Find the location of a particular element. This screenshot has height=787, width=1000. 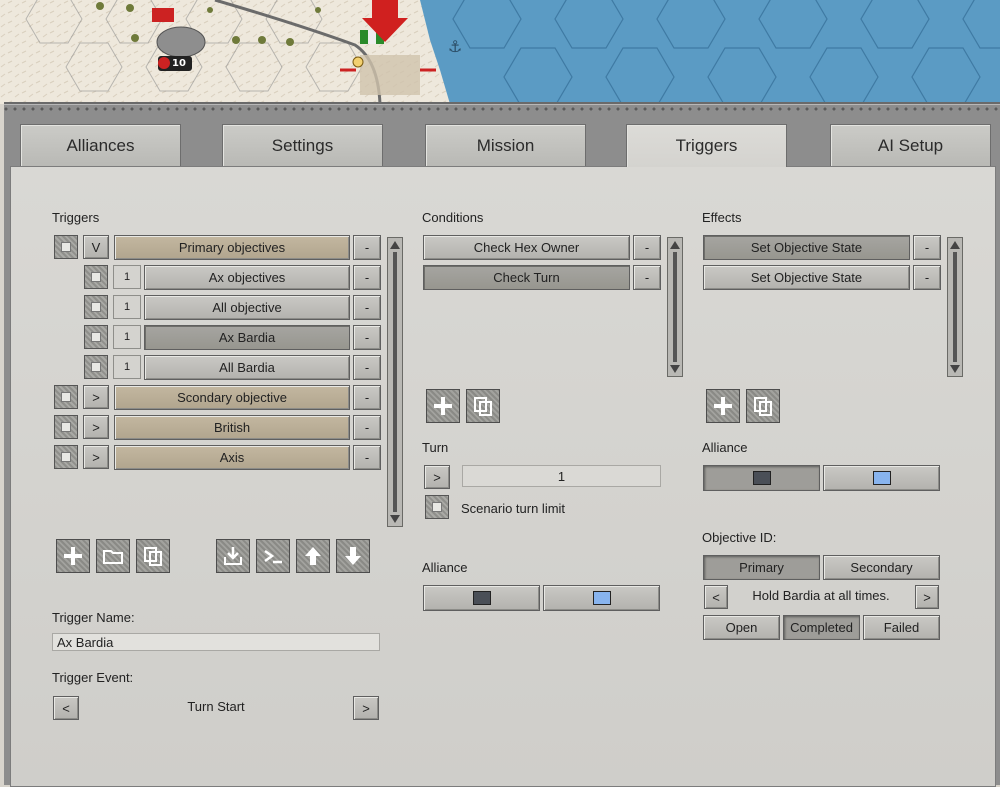

condition-item-selected: Check Turn is located at coordinates (526, 277).